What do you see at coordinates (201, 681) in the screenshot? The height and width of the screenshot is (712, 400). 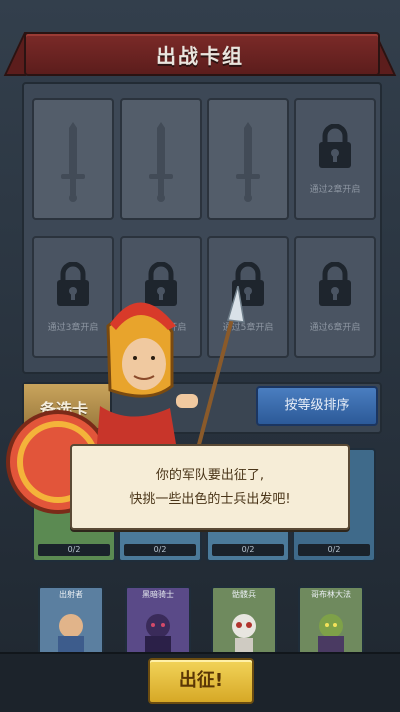 I see `go-to-battle-button: 出征!` at bounding box center [201, 681].